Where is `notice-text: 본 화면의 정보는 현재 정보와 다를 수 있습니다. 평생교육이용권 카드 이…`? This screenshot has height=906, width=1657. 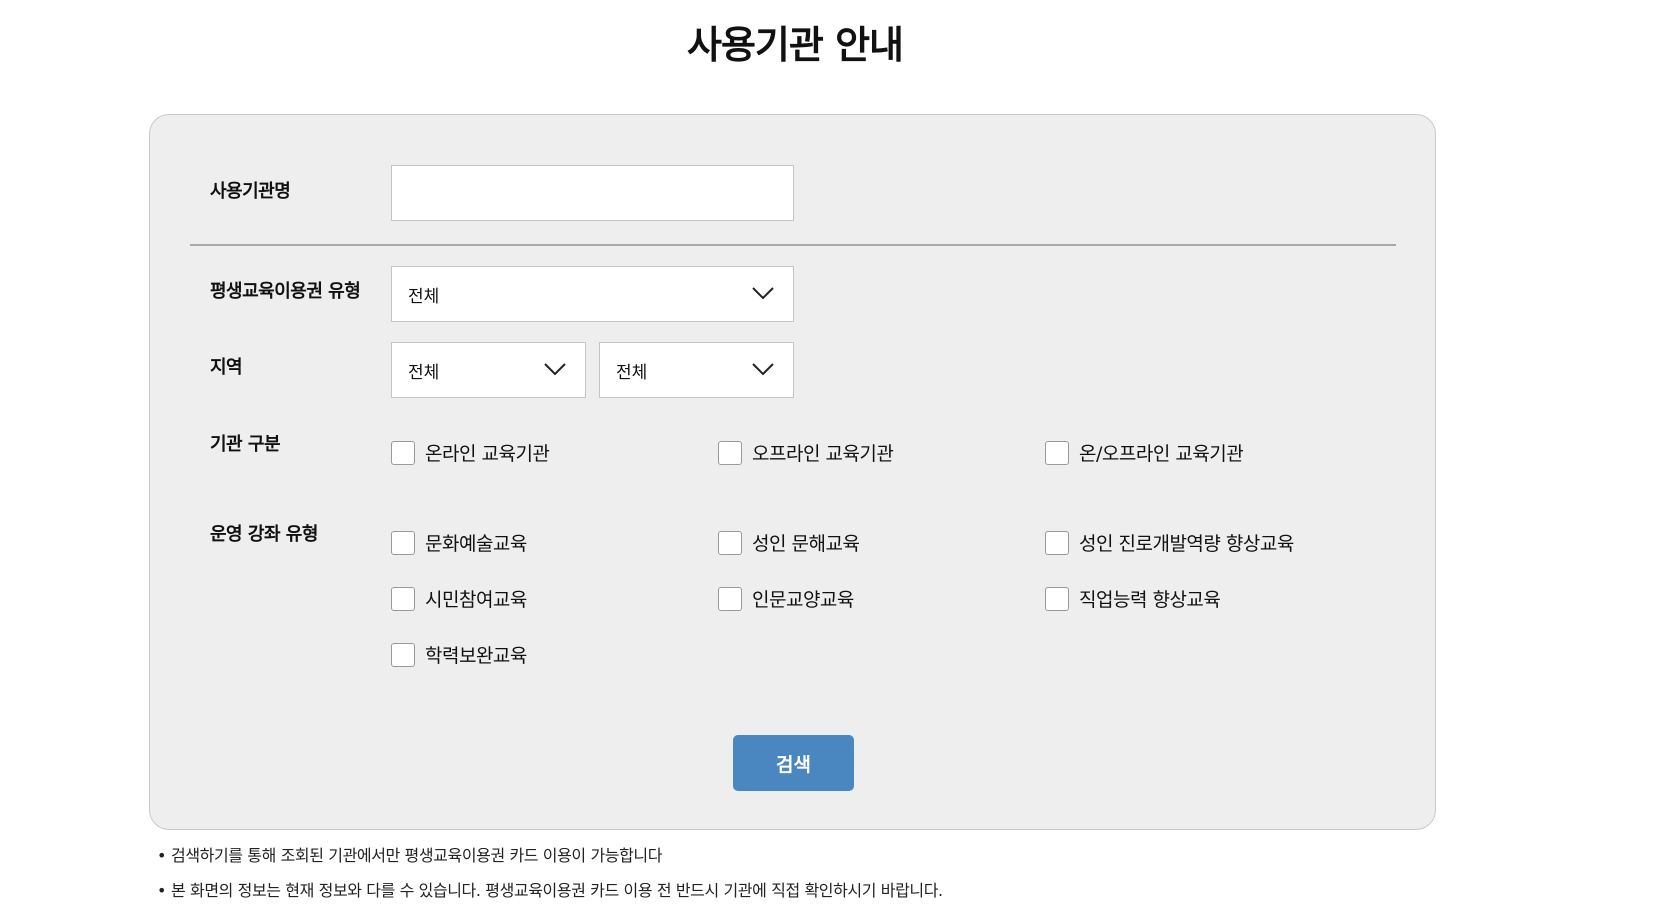
notice-text: 본 화면의 정보는 현재 정보와 다를 수 있습니다. 평생교육이용권 카드 이… is located at coordinates (557, 890).